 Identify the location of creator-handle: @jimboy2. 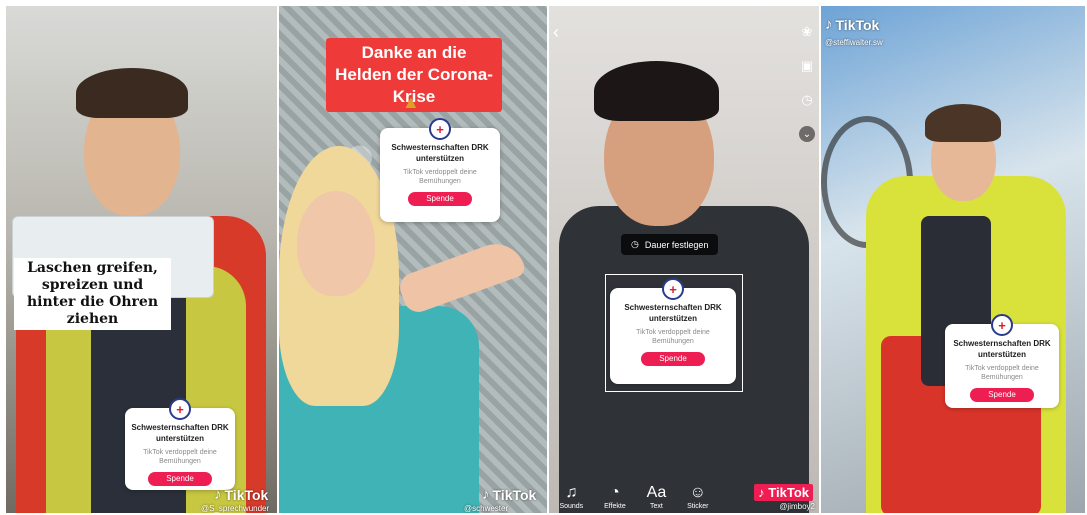
(797, 506).